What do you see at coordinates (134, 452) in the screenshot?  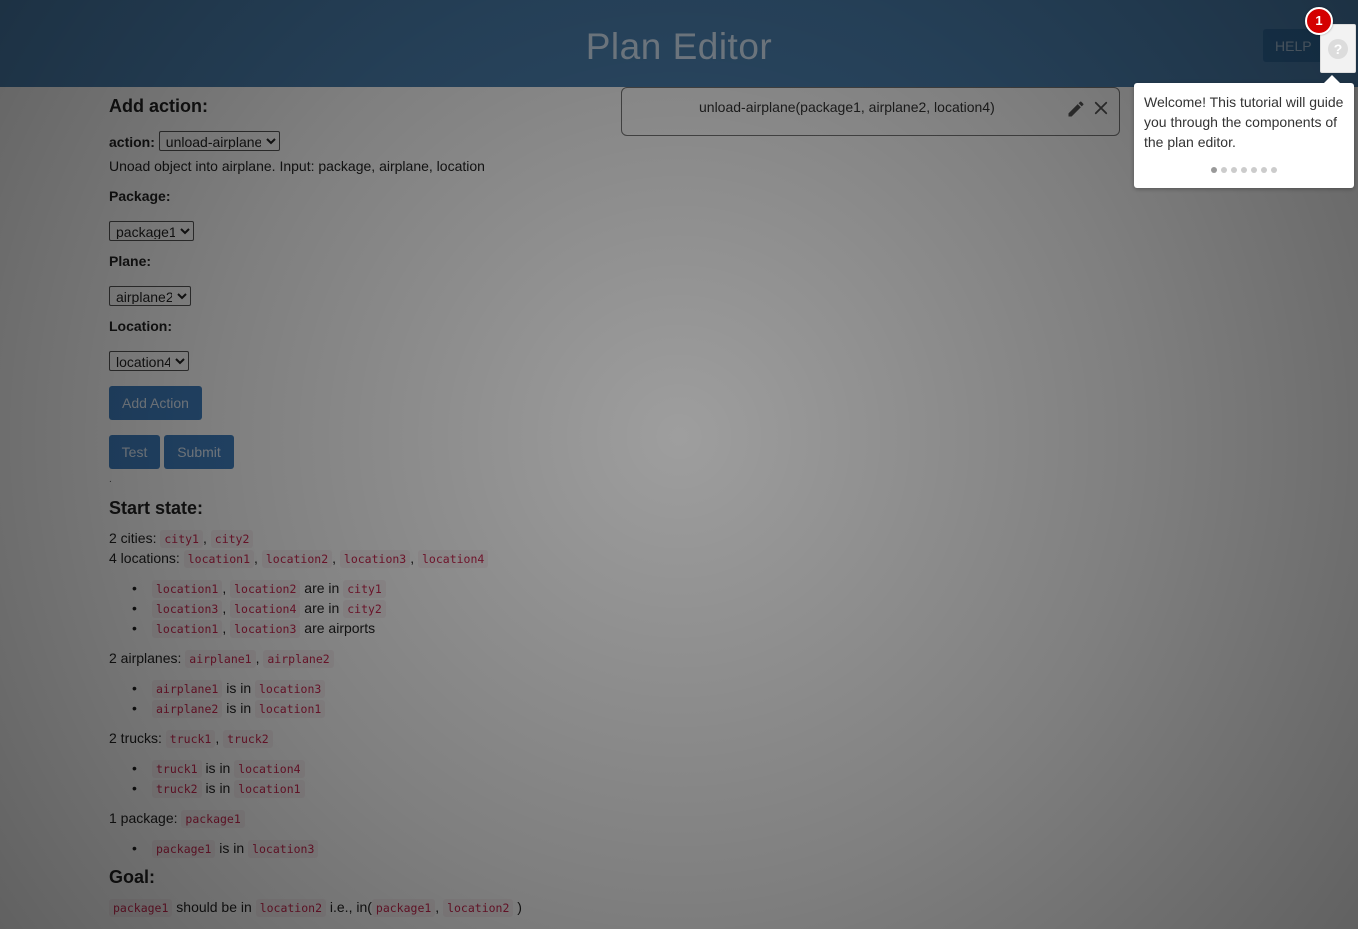 I see `test-button: Test` at bounding box center [134, 452].